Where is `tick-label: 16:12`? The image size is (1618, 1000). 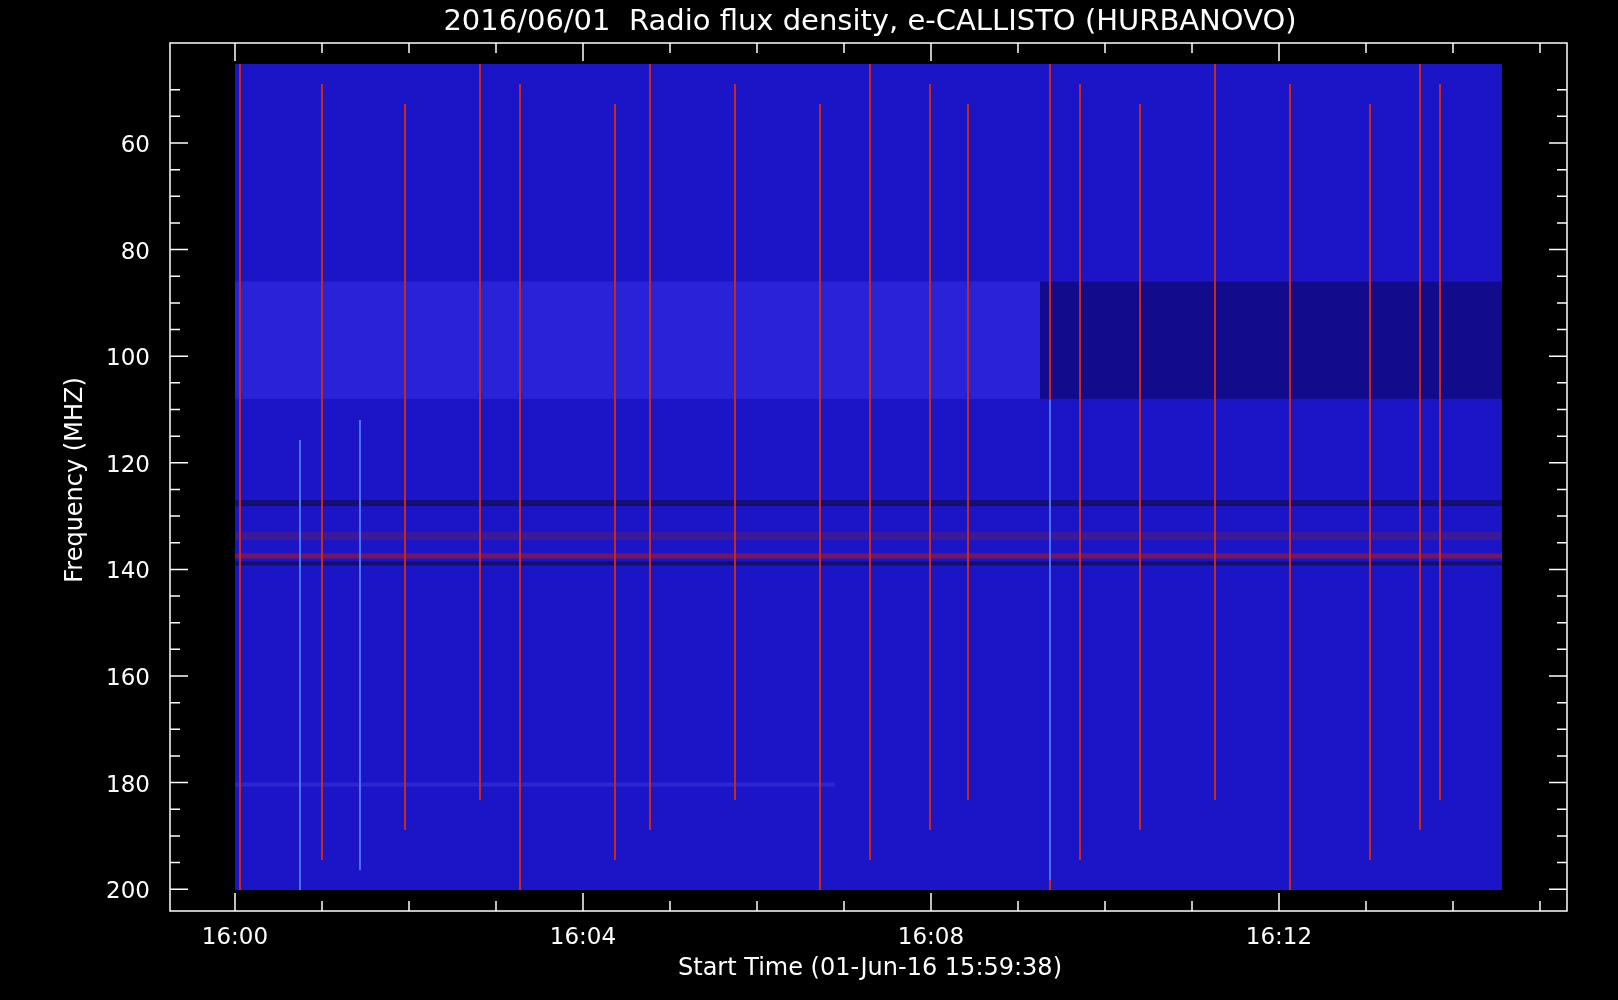 tick-label: 16:12 is located at coordinates (1279, 936).